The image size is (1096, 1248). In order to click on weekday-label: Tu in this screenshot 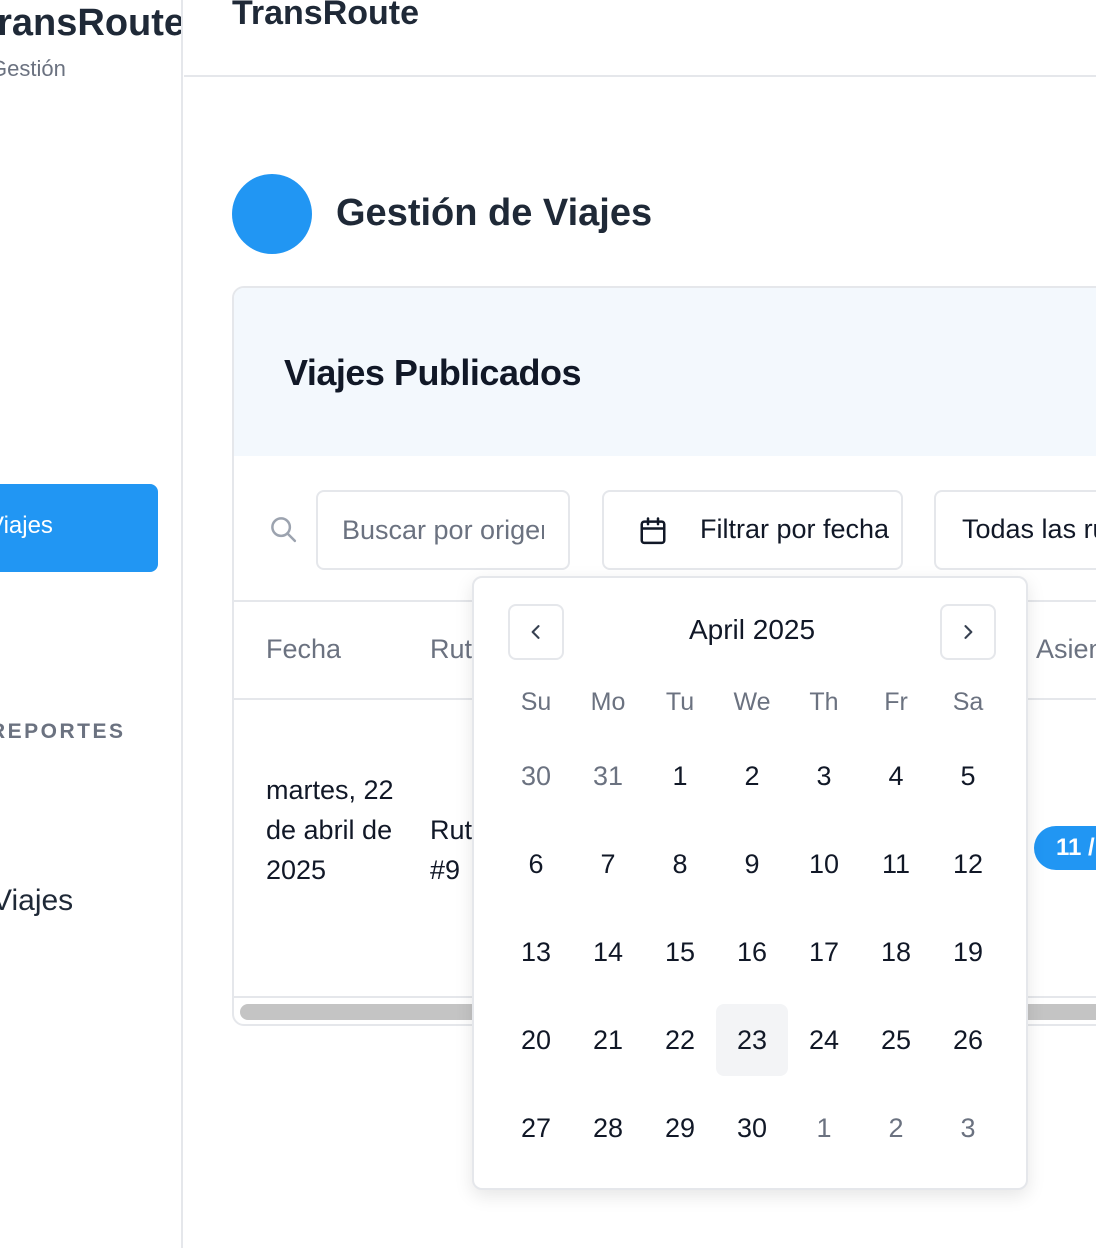, I will do `click(680, 702)`.